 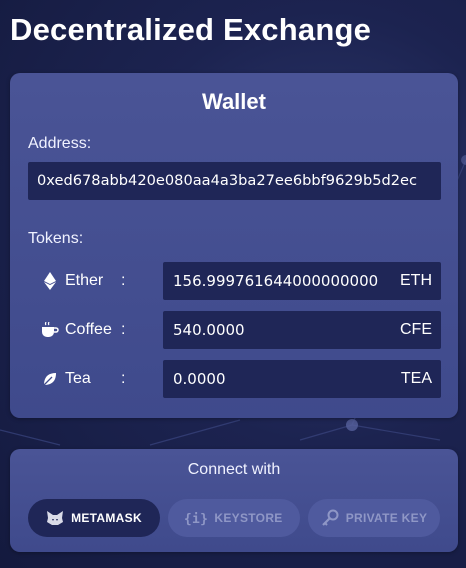 What do you see at coordinates (199, 379) in the screenshot?
I see `token-amount: 0.0000` at bounding box center [199, 379].